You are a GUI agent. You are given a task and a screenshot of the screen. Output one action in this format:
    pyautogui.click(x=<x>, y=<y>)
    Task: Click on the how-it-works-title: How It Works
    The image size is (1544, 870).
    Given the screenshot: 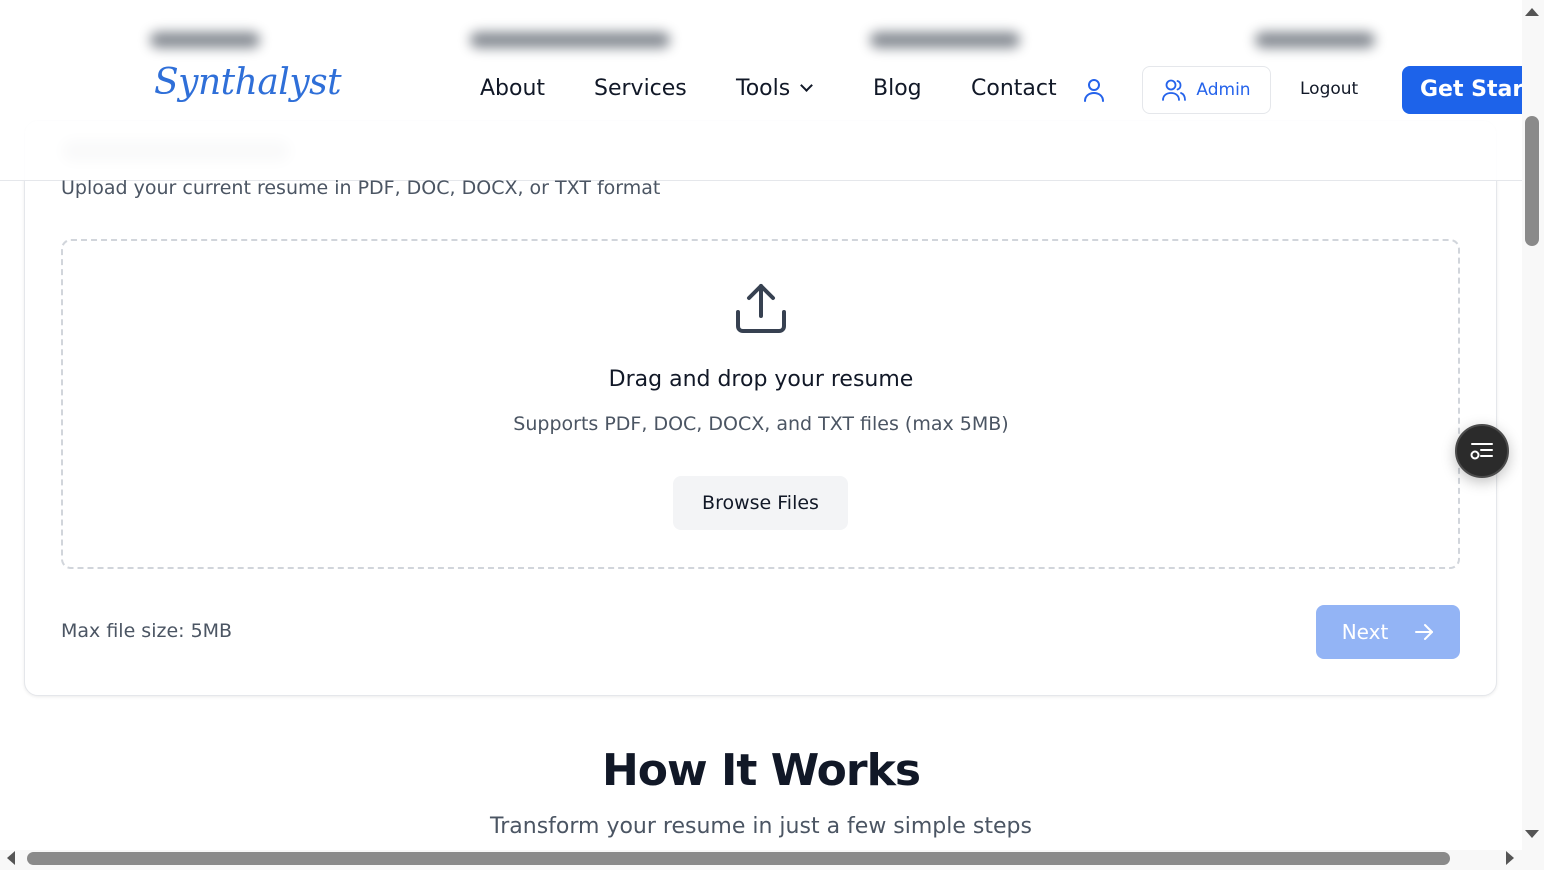 What is the action you would take?
    pyautogui.click(x=761, y=770)
    